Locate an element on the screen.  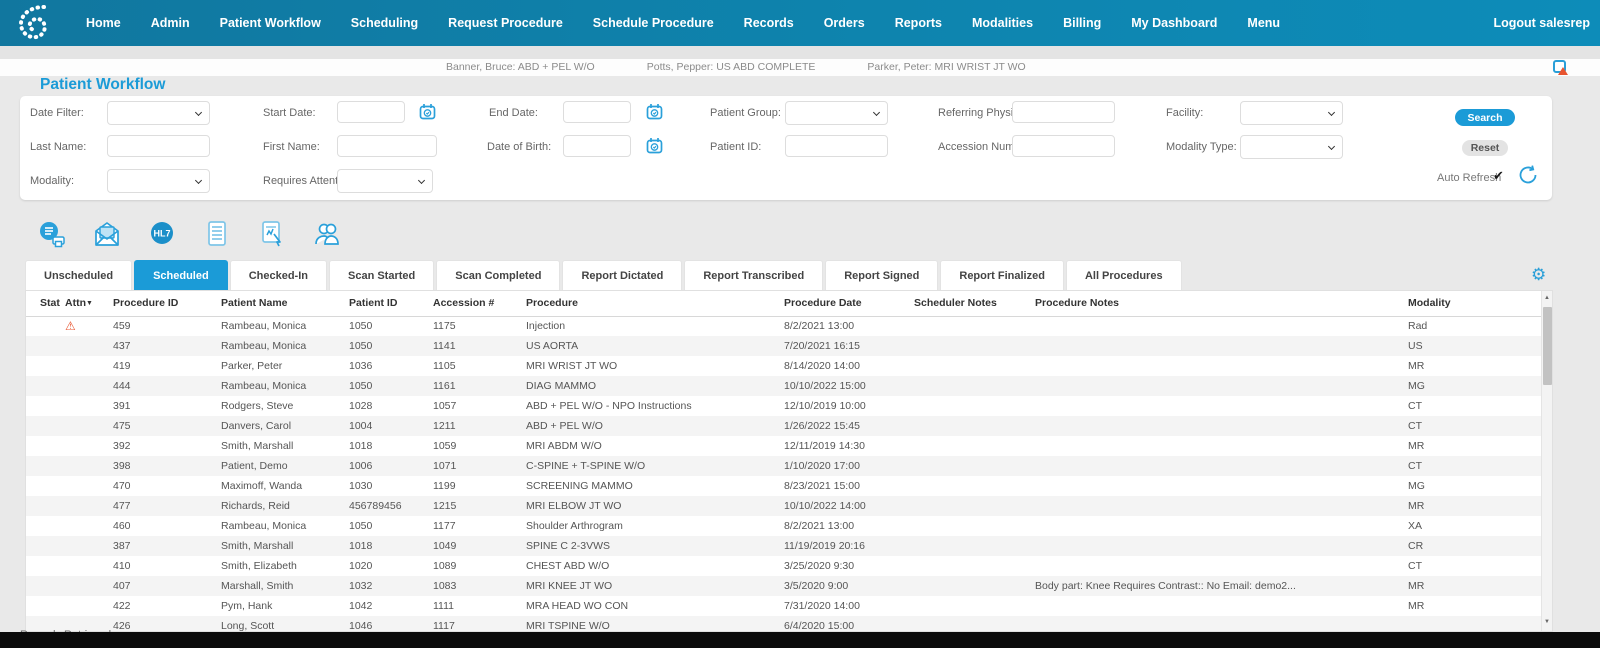
refresh-icon is located at coordinates (1528, 175).